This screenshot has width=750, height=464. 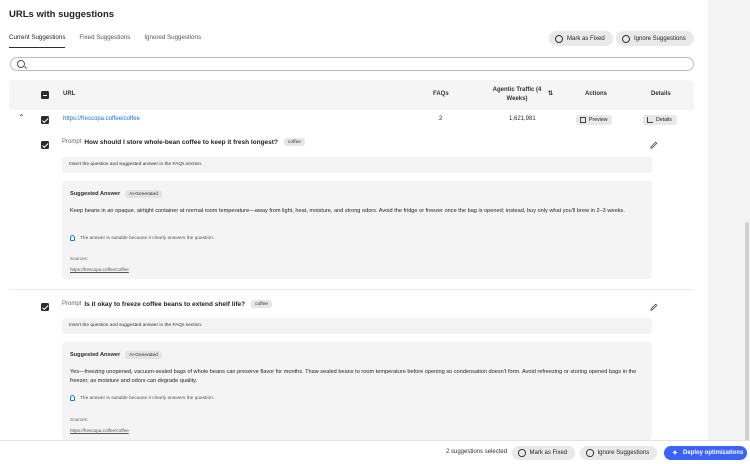 I want to click on search-input, so click(x=352, y=64).